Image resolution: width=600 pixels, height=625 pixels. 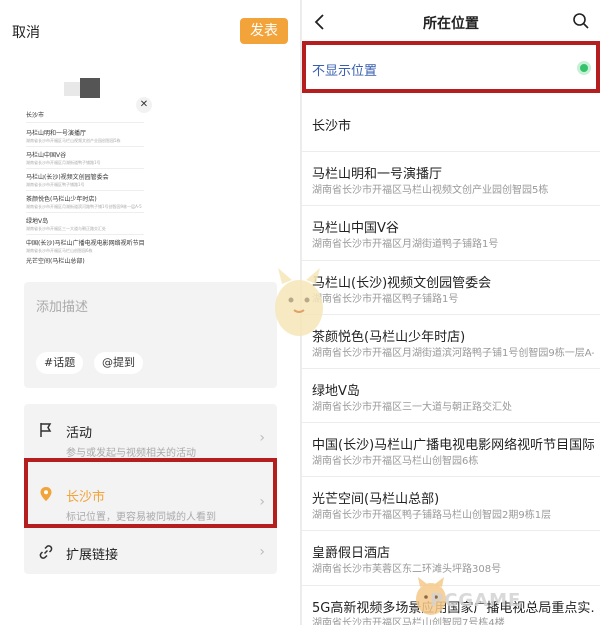 I want to click on location-item: 绿地V岛 湖南省长沙市开福区三一大道与朝正路交汇处, so click(x=451, y=395).